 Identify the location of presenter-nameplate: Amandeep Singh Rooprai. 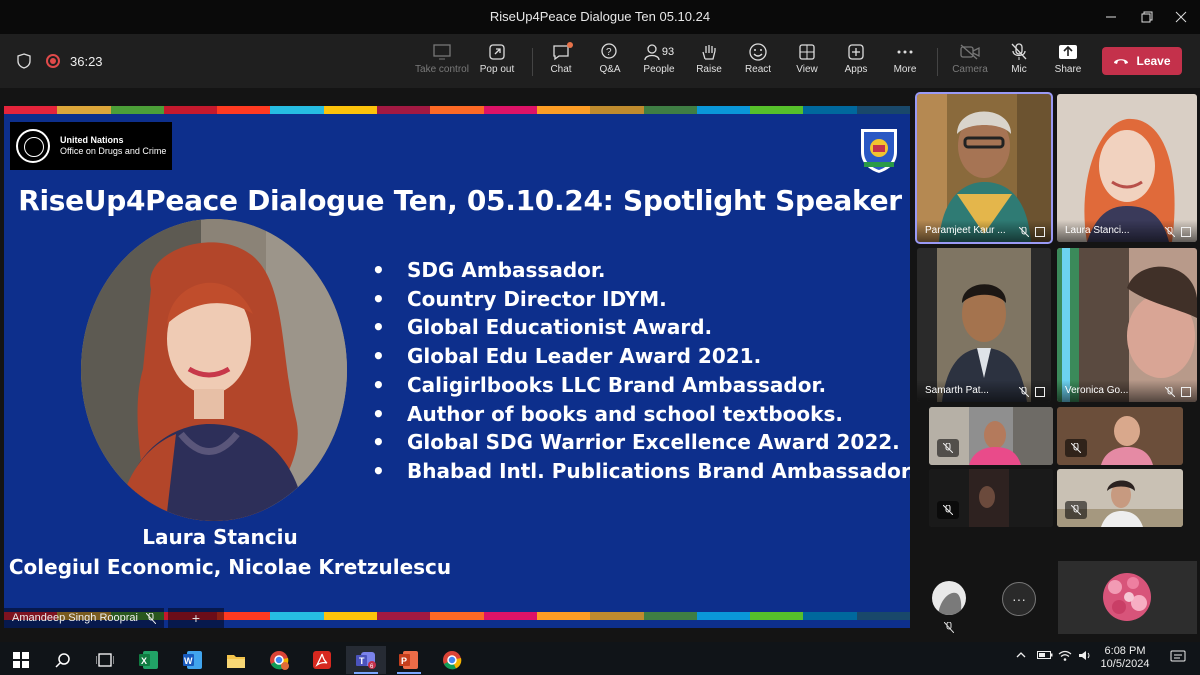
(84, 618).